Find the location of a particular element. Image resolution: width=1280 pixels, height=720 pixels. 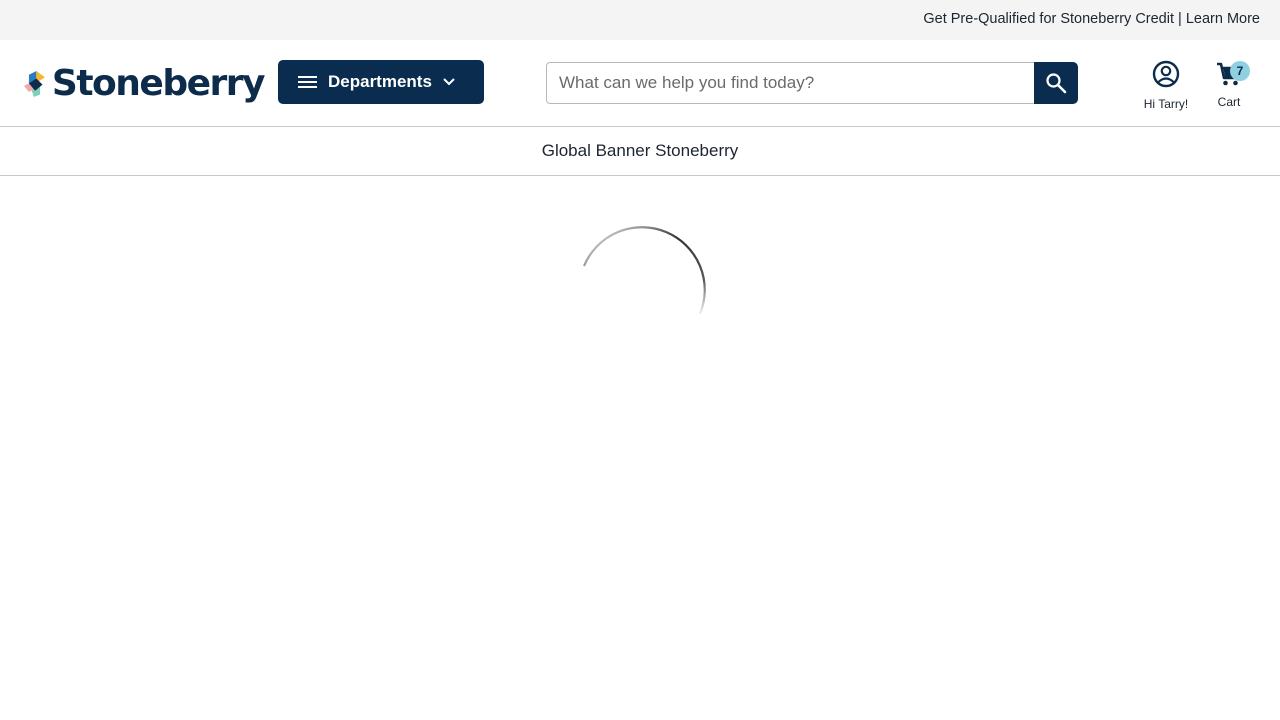

logo-mark-icon is located at coordinates (34, 84).